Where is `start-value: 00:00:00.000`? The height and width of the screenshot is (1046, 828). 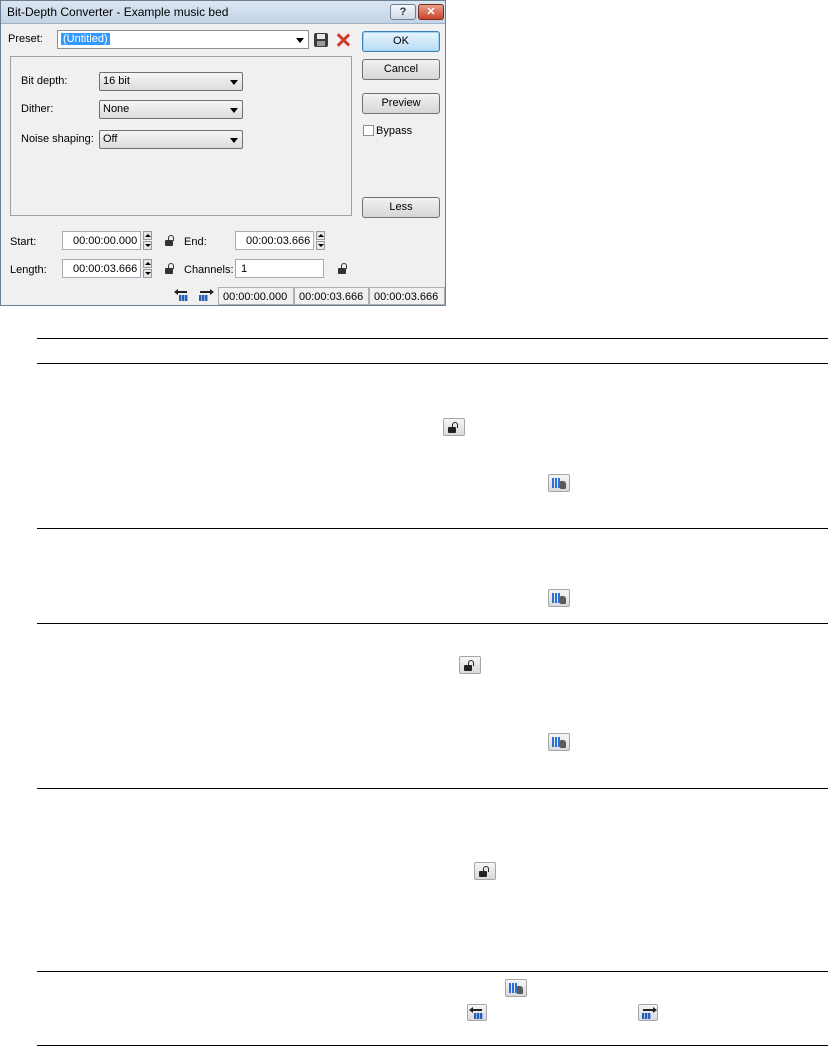 start-value: 00:00:00.000 is located at coordinates (105, 241).